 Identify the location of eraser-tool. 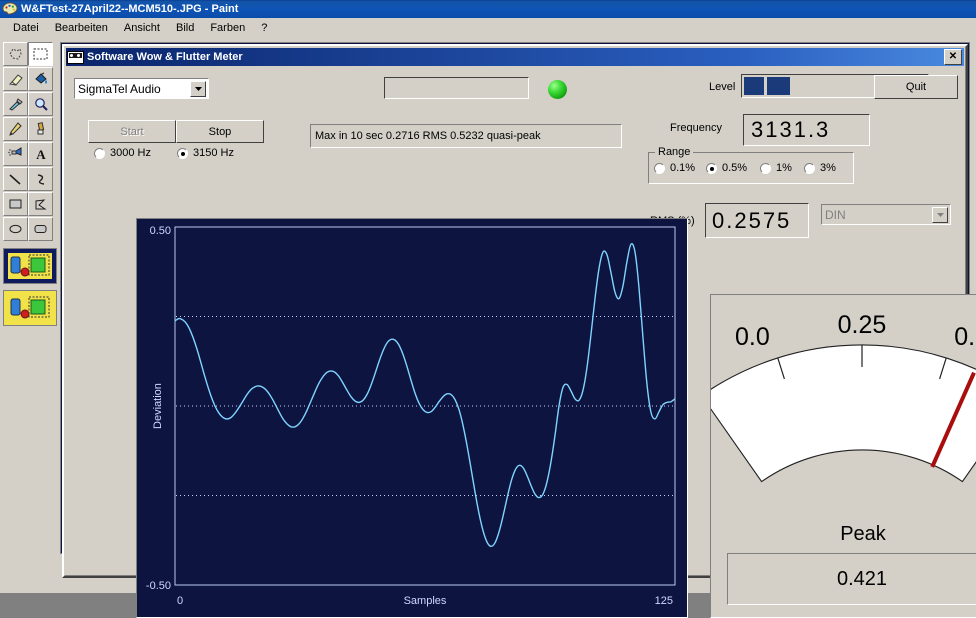
(15, 79).